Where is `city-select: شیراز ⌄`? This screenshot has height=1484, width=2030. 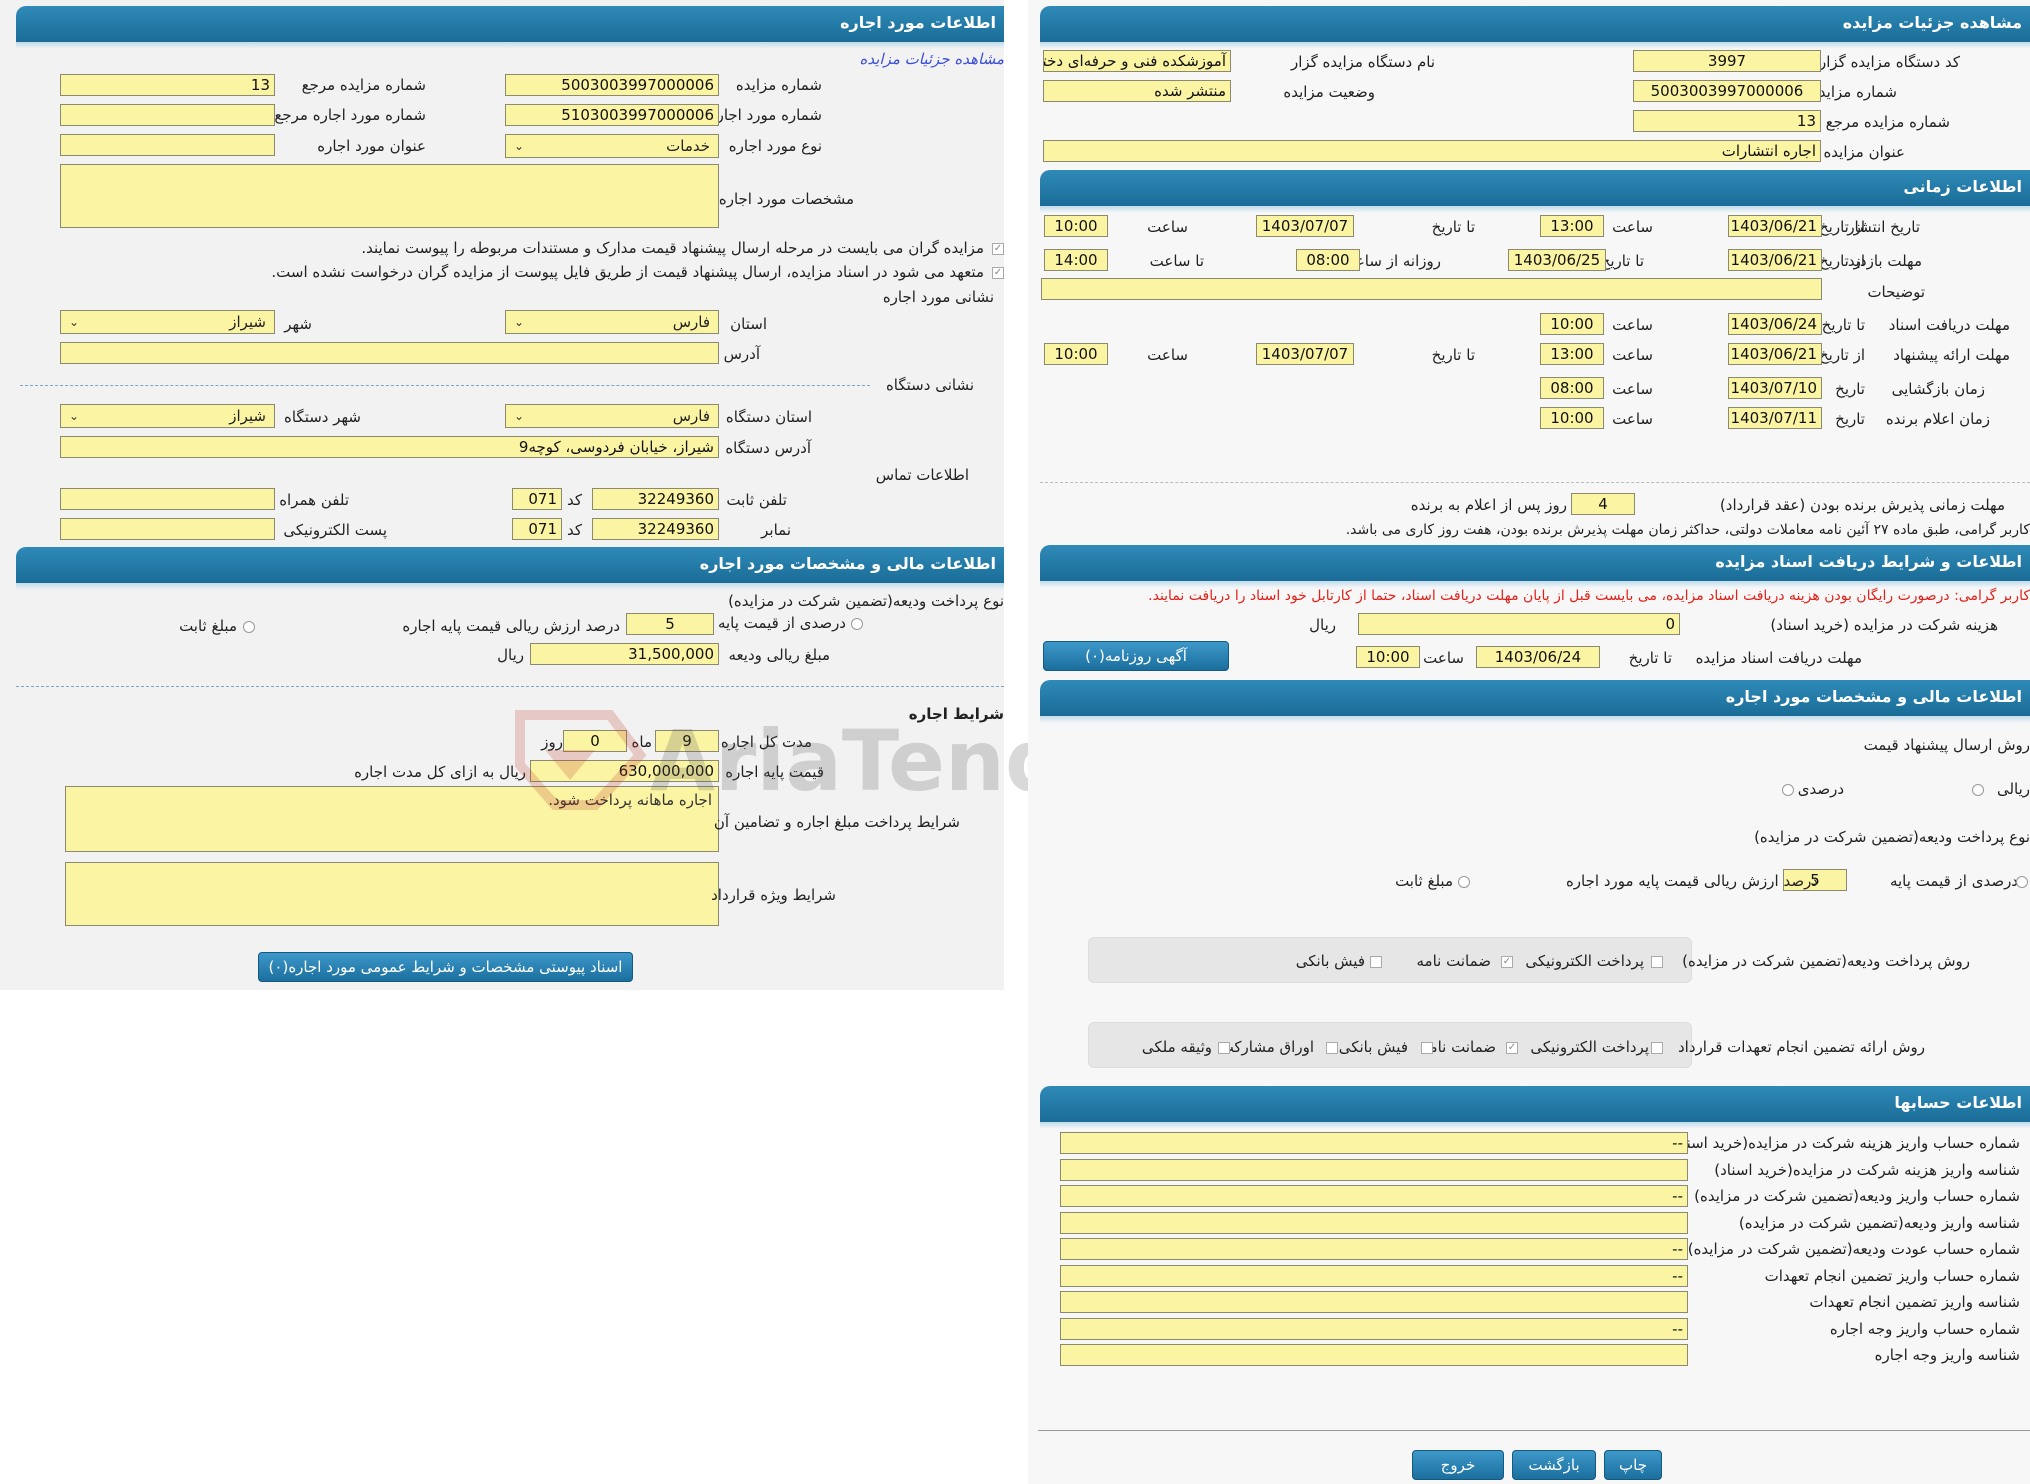
city-select: شیراز ⌄ is located at coordinates (167, 322).